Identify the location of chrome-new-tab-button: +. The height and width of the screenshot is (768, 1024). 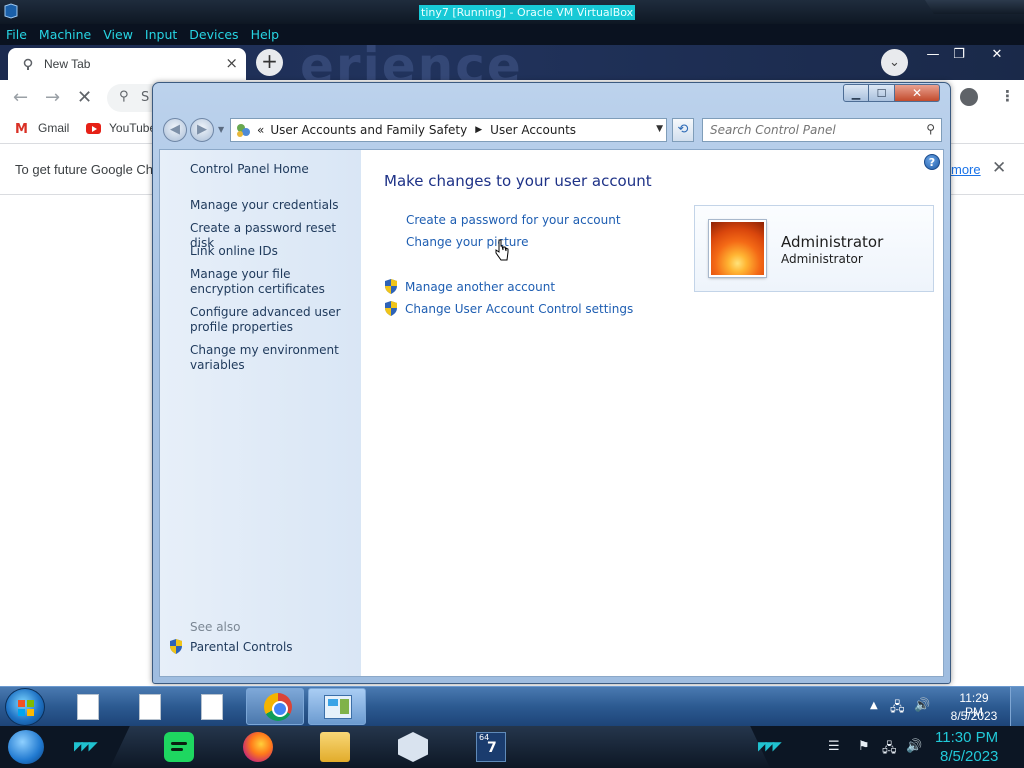
(269, 62).